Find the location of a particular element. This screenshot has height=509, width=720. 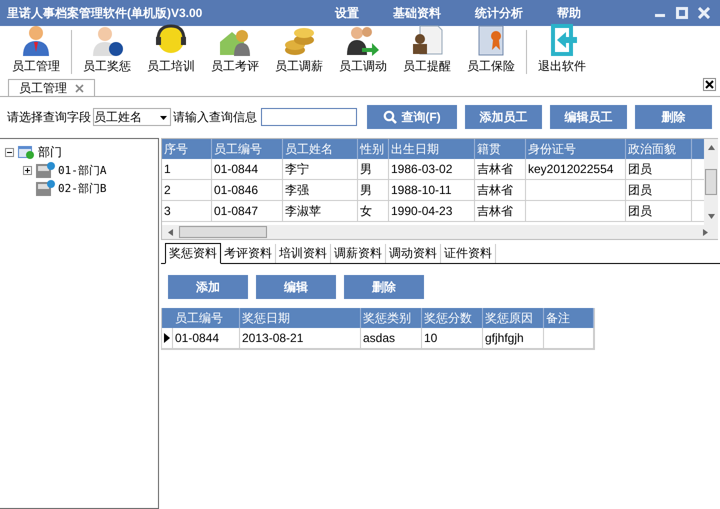

scroll-right-icon is located at coordinates (705, 232).